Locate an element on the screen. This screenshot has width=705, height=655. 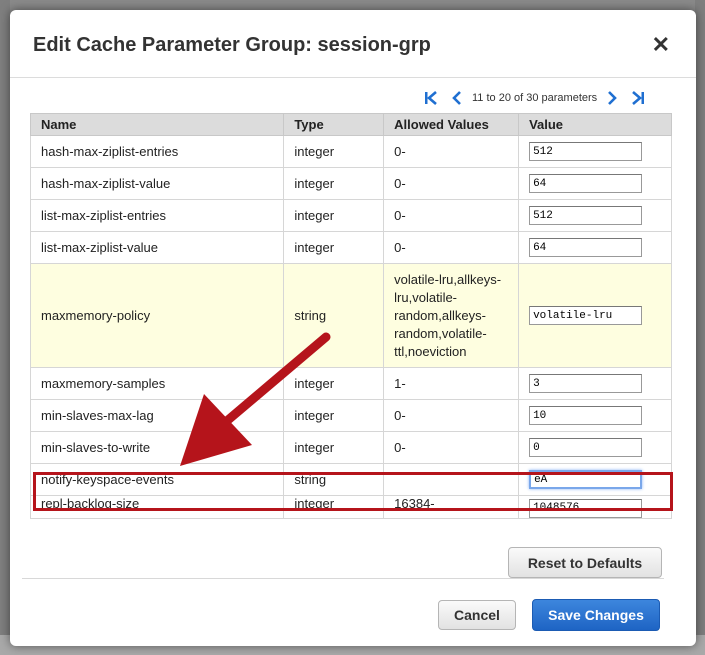
table-row: hash-max-ziplist-entries integer 0- is located at coordinates (350, 151).